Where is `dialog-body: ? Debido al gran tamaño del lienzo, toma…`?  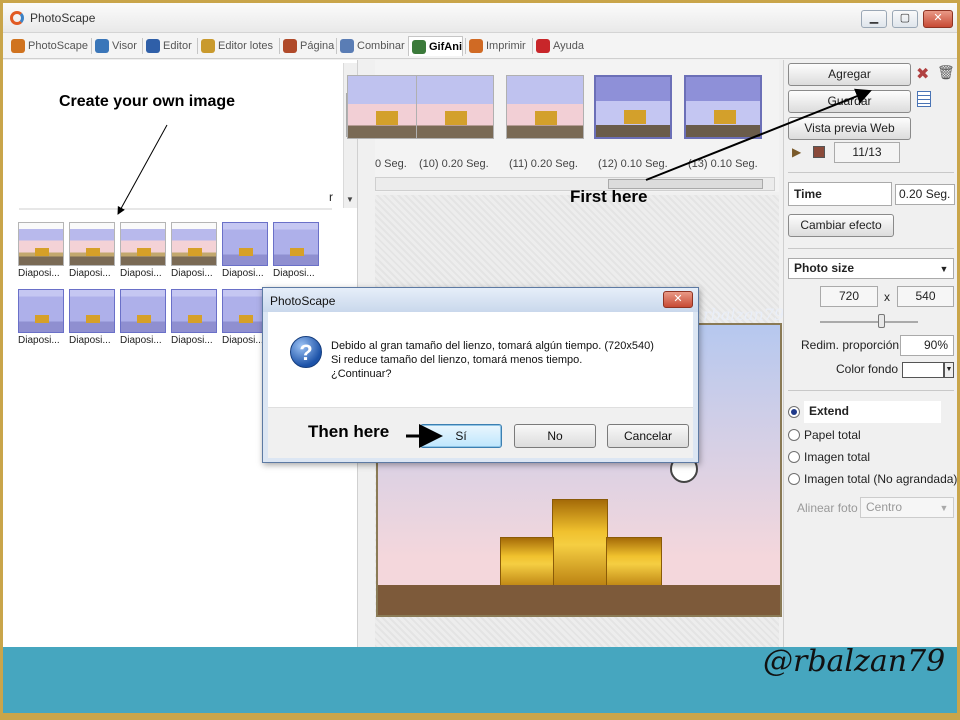
dialog-body: ? Debido al gran tamaño del lienzo, toma… is located at coordinates (480, 359).